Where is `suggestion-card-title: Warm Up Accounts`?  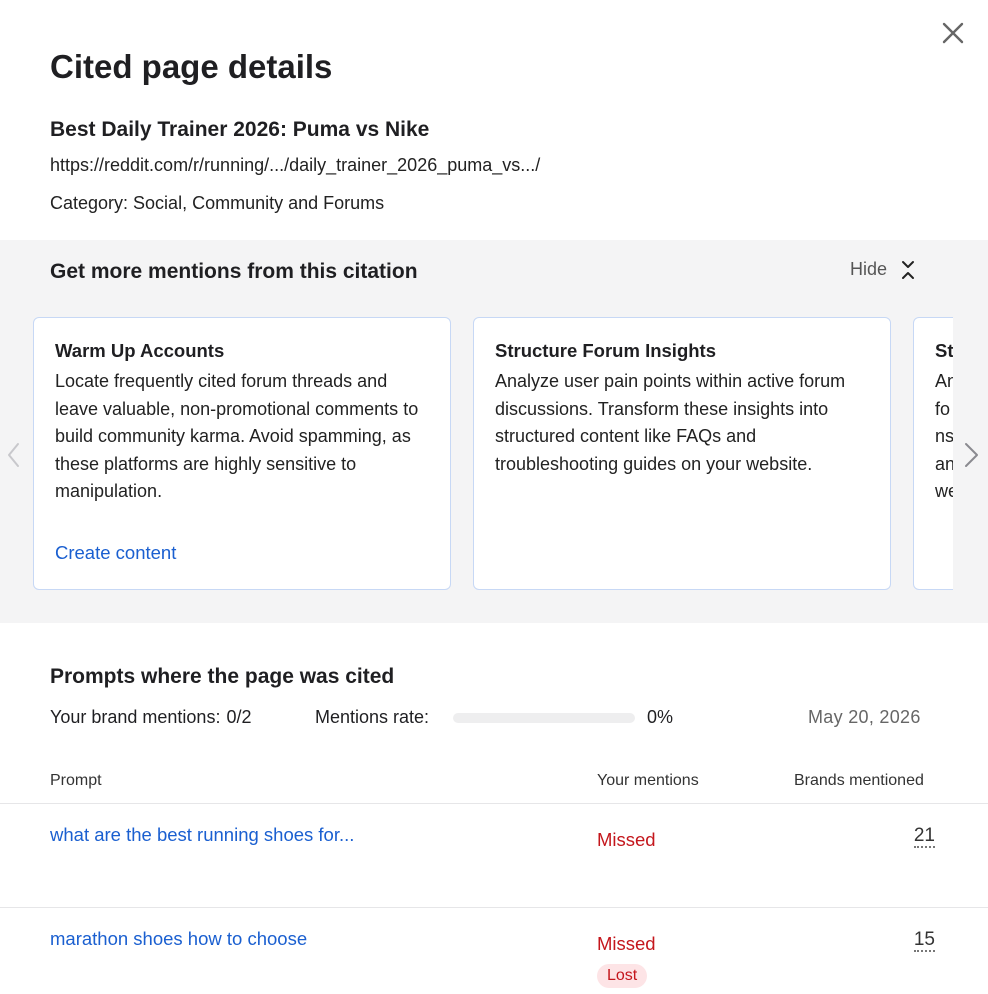
suggestion-card-title: Warm Up Accounts is located at coordinates (140, 350).